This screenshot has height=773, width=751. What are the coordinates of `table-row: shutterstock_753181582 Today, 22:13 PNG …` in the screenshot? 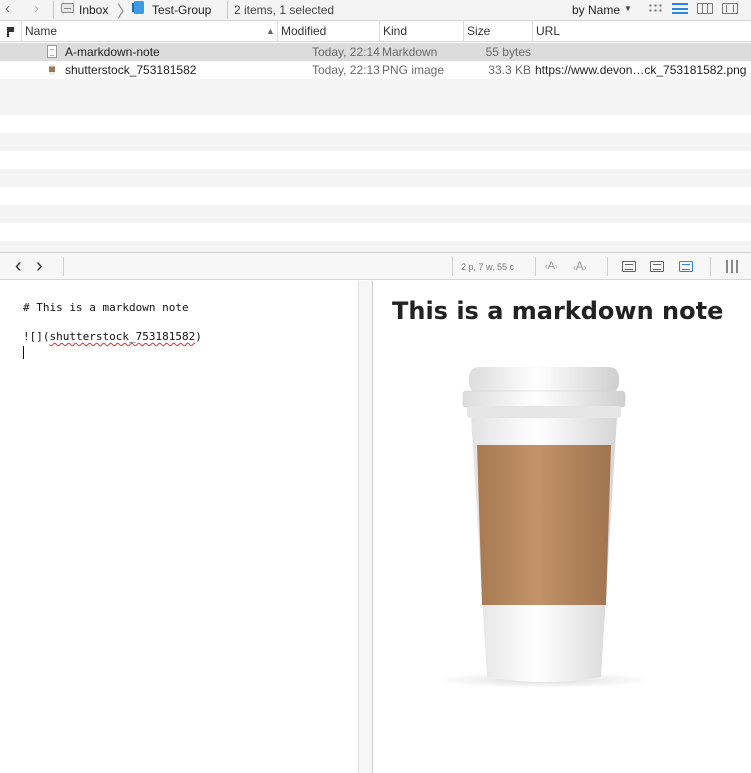 It's located at (375, 70).